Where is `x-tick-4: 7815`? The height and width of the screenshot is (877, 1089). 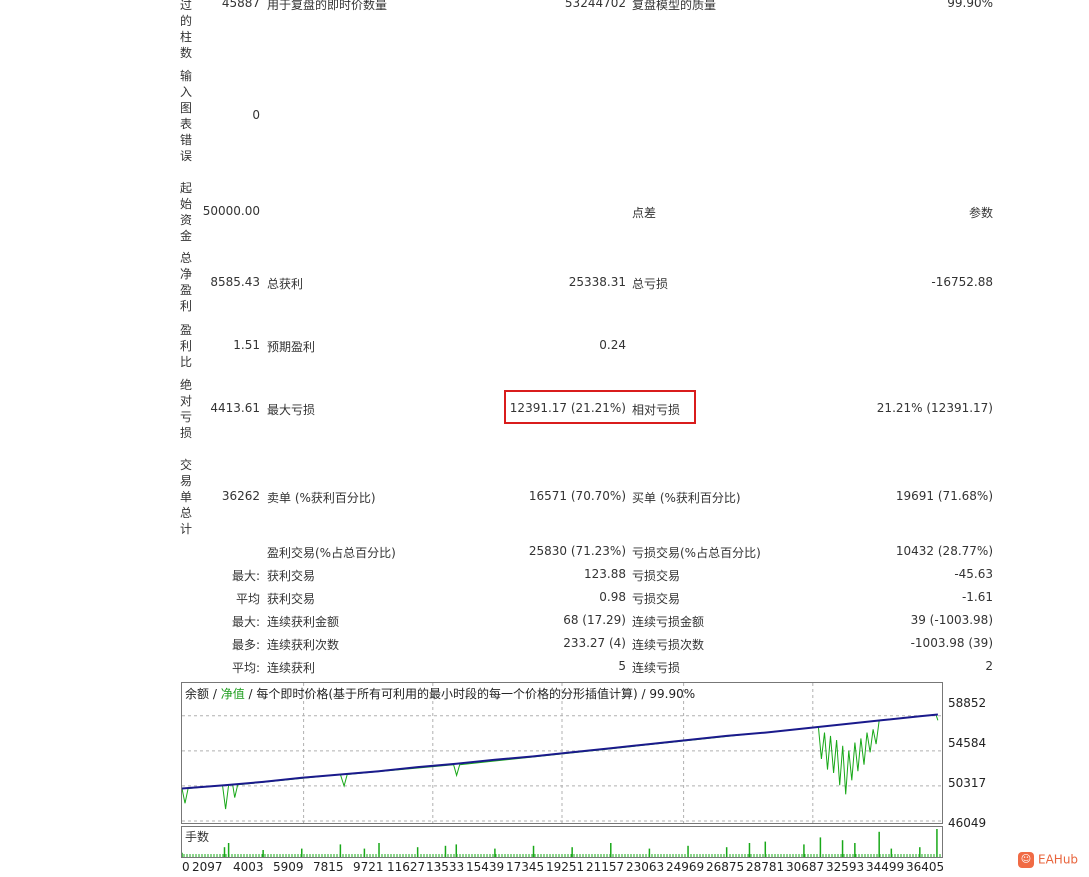 x-tick-4: 7815 is located at coordinates (328, 867).